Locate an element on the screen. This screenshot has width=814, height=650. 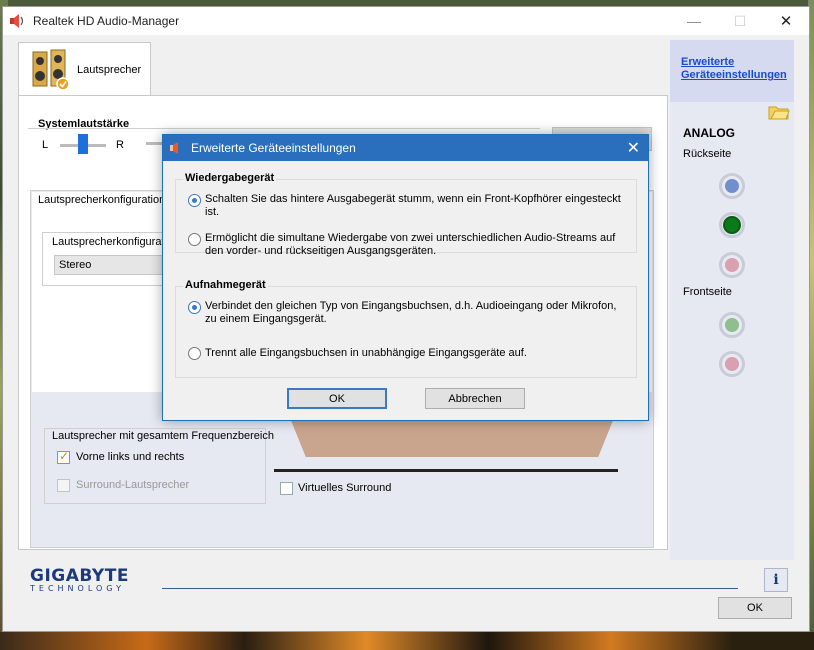
back-jack-pink-icon is located at coordinates (732, 265).